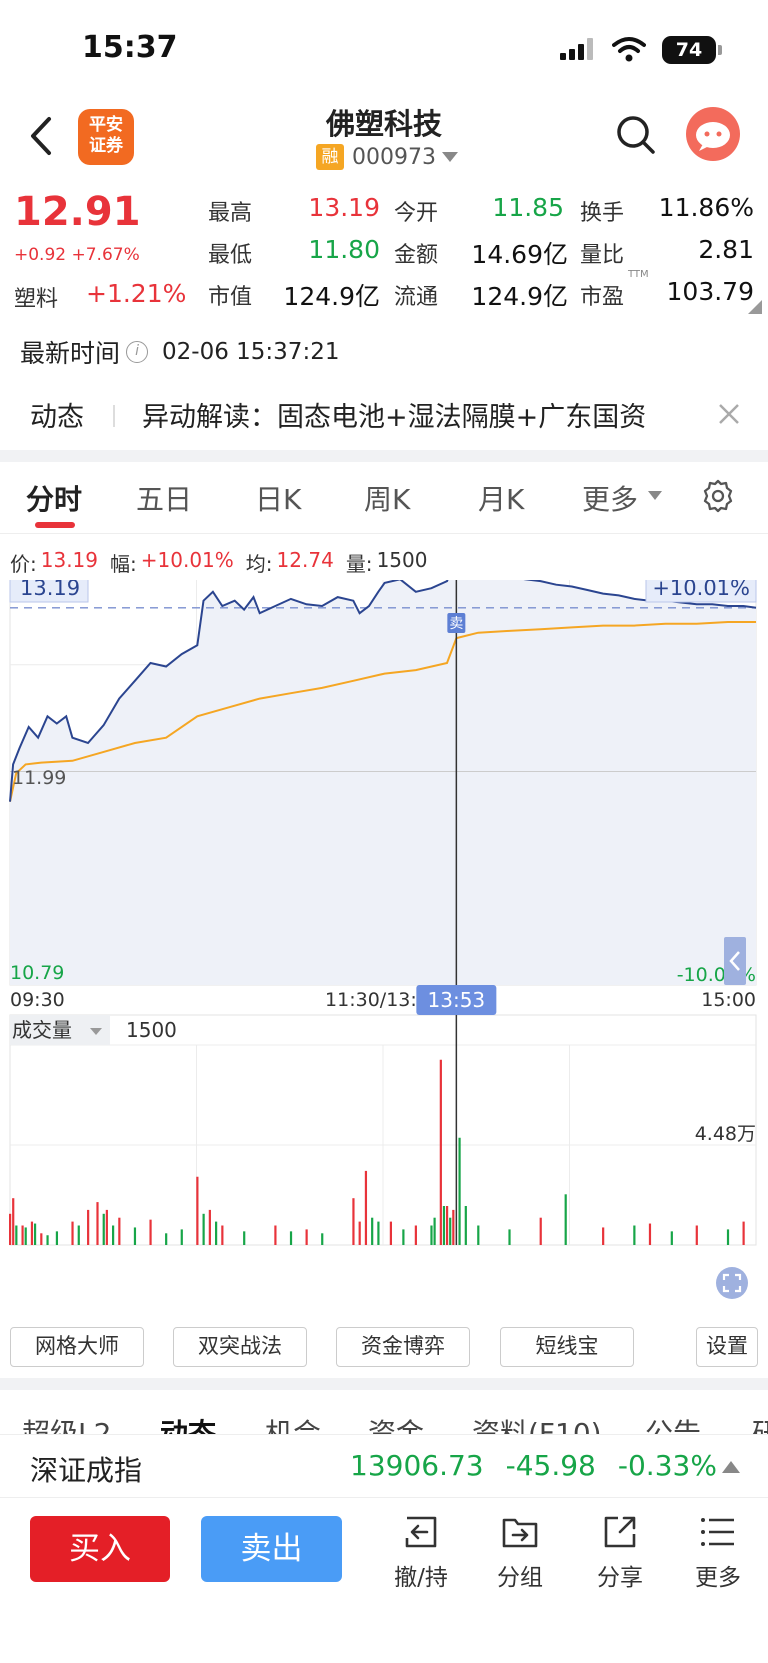  Describe the element at coordinates (377, 1152) in the screenshot. I see `volume-bars` at that location.